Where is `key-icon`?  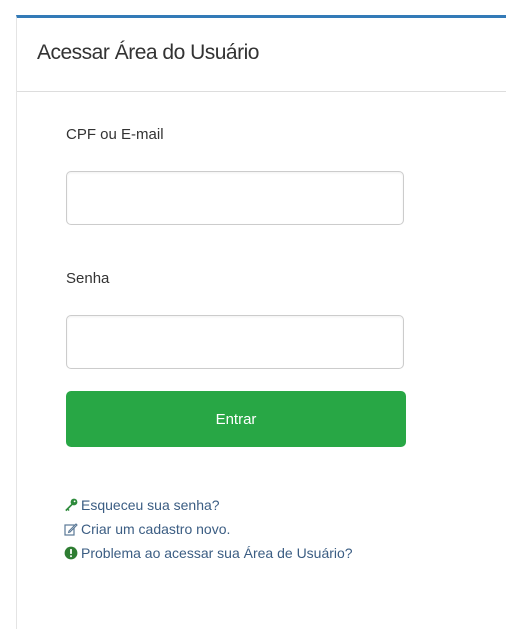 key-icon is located at coordinates (71, 505).